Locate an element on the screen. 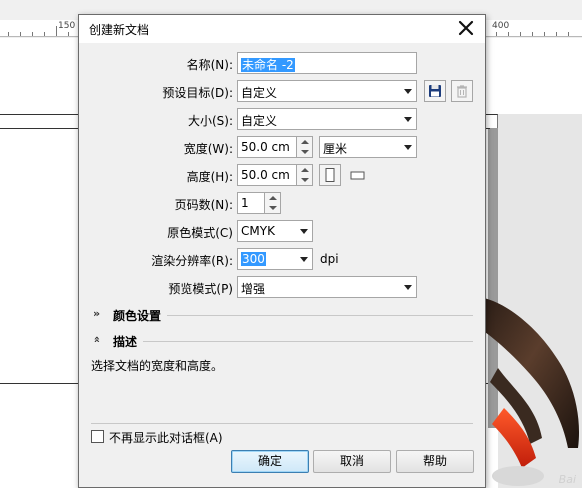 Image resolution: width=582 pixels, height=488 pixels. preset-label: 预设目标(D): is located at coordinates (197, 93).